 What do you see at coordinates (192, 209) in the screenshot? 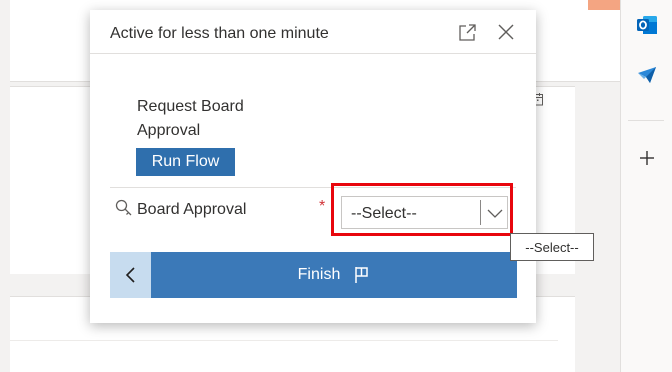
I see `board-approval-label: Board Approval` at bounding box center [192, 209].